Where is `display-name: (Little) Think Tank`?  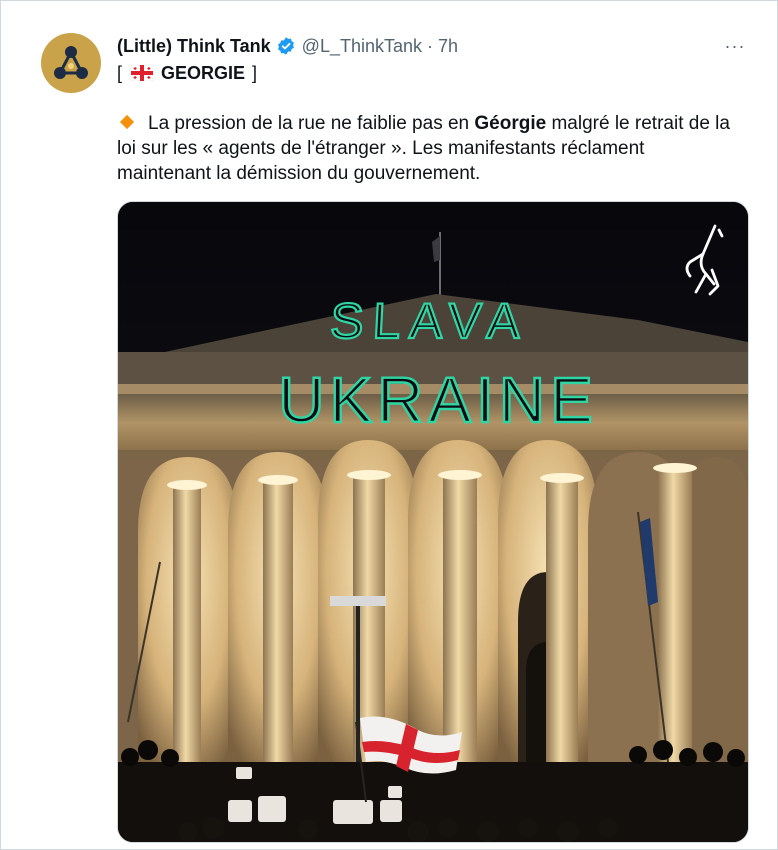 display-name: (Little) Think Tank is located at coordinates (194, 46).